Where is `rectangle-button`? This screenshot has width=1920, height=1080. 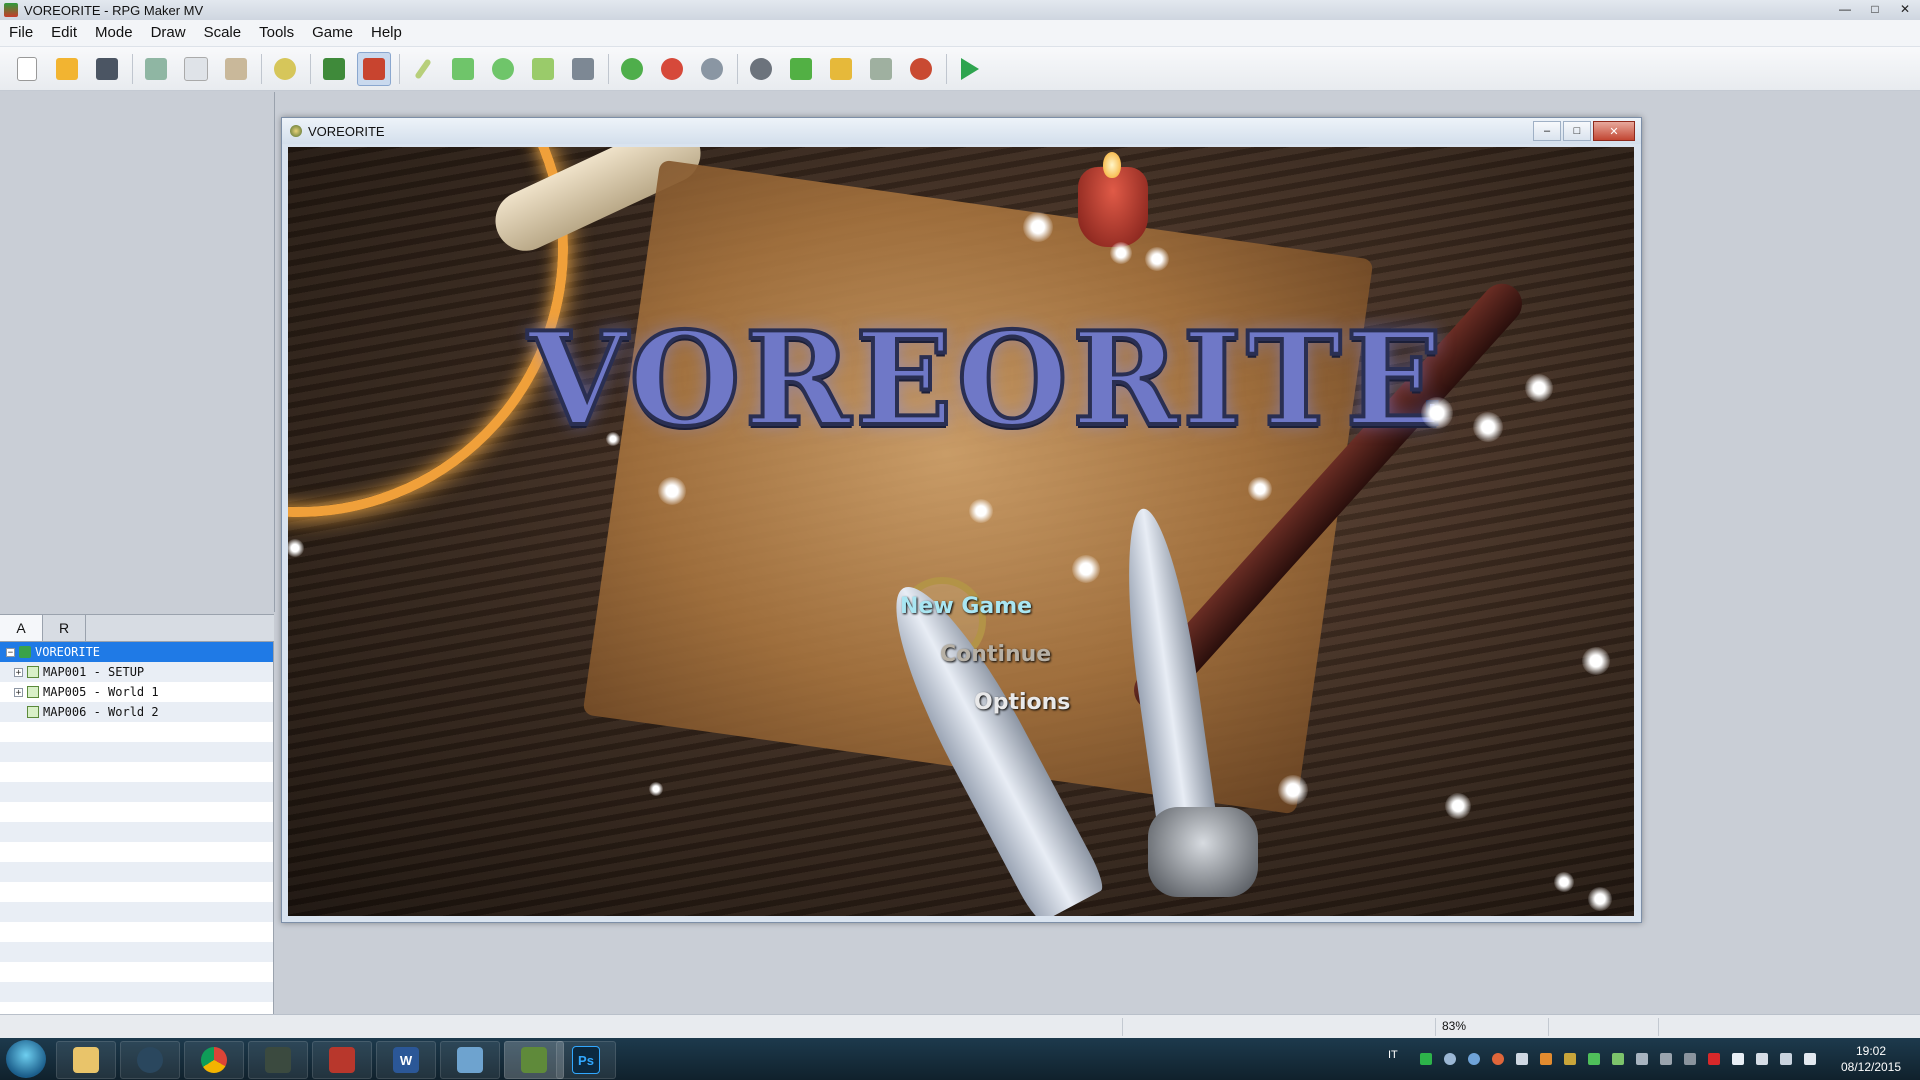
rectangle-button is located at coordinates (463, 69).